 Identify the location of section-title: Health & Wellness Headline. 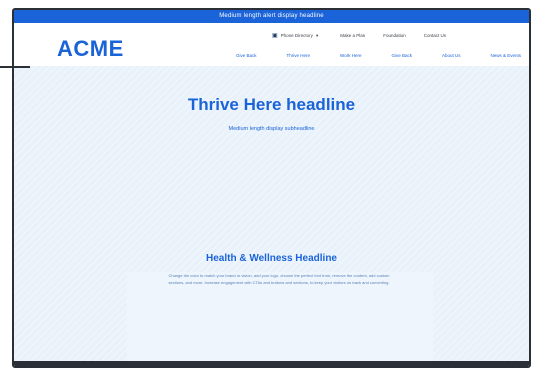
(271, 258).